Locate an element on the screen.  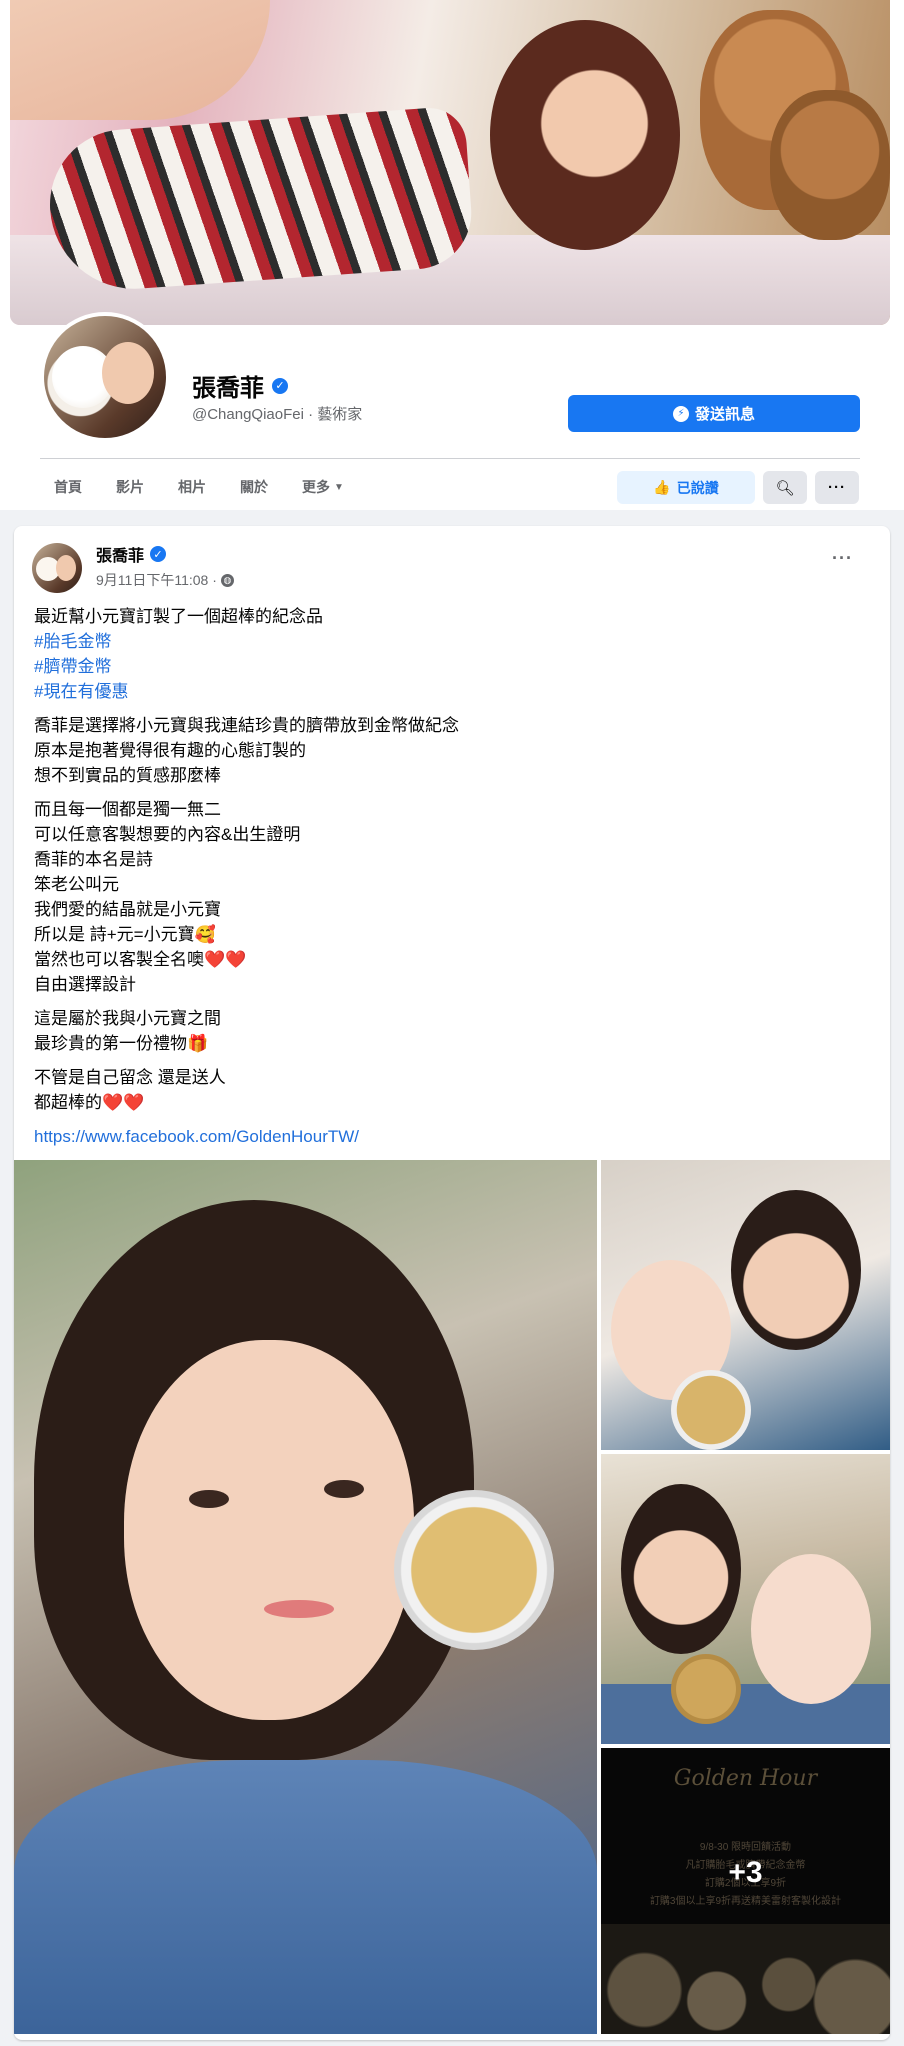
search-button: 🔍︎ is located at coordinates (785, 487).